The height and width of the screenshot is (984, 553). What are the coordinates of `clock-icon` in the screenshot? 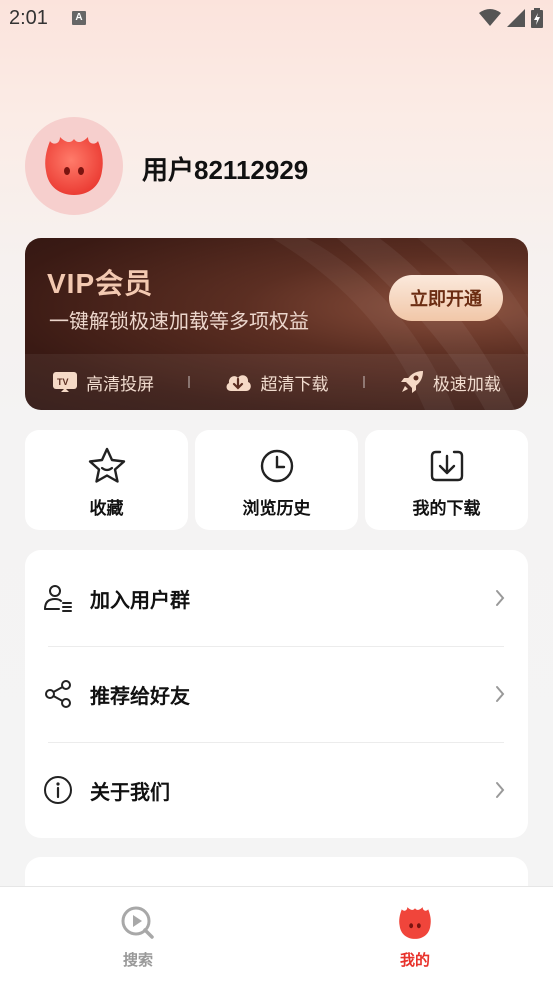 It's located at (277, 466).